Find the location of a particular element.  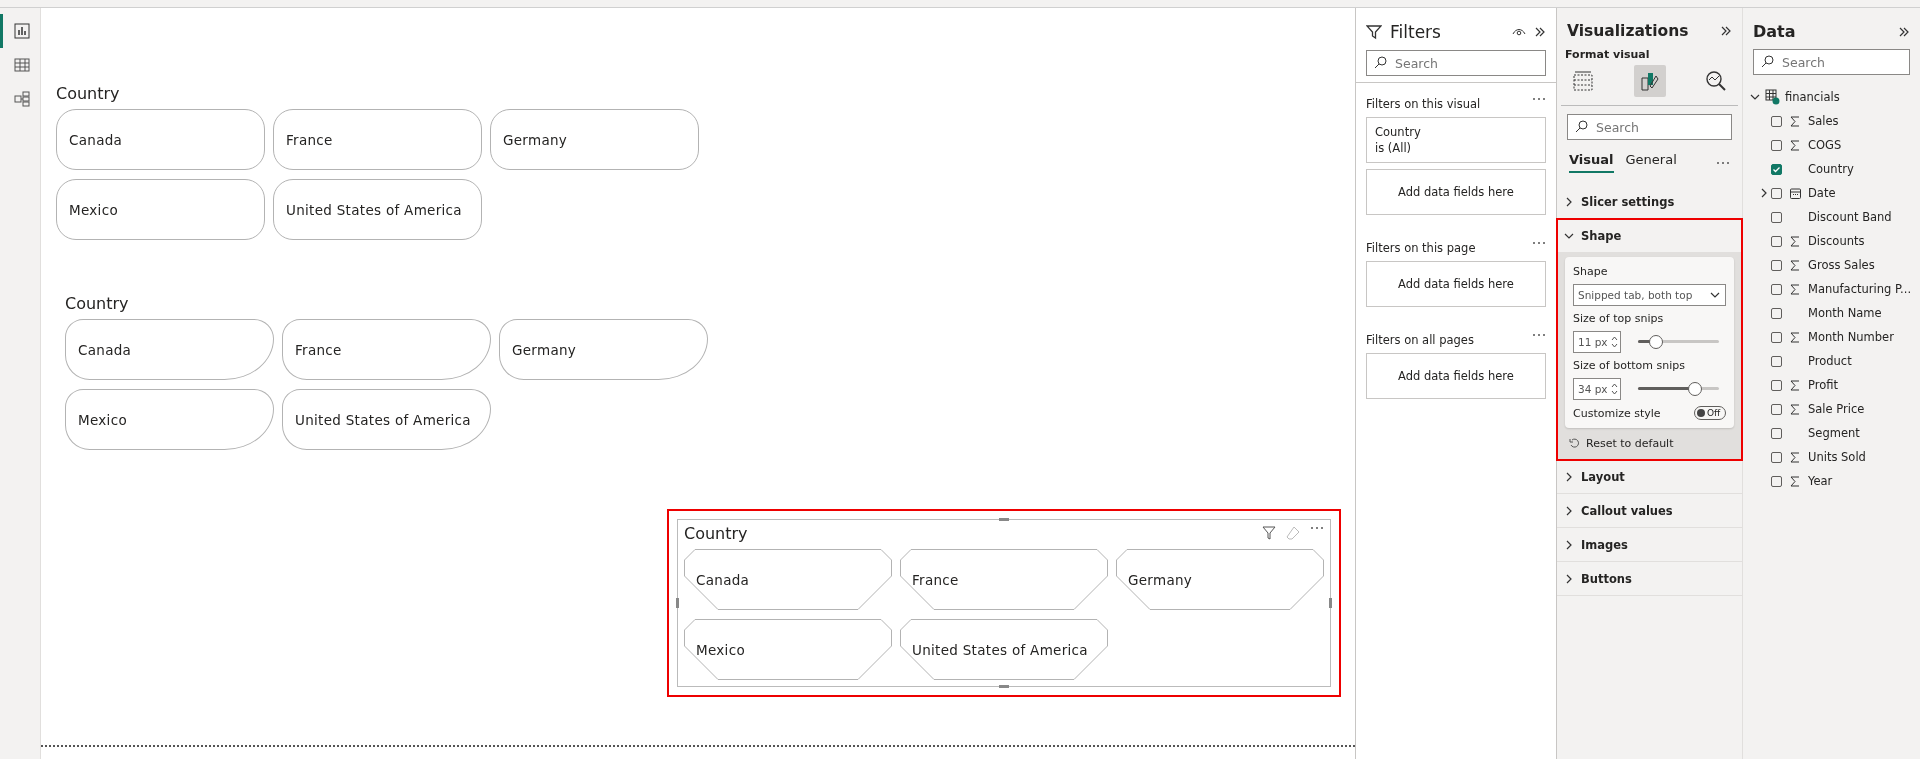

table-node: financials is located at coordinates (1831, 97).